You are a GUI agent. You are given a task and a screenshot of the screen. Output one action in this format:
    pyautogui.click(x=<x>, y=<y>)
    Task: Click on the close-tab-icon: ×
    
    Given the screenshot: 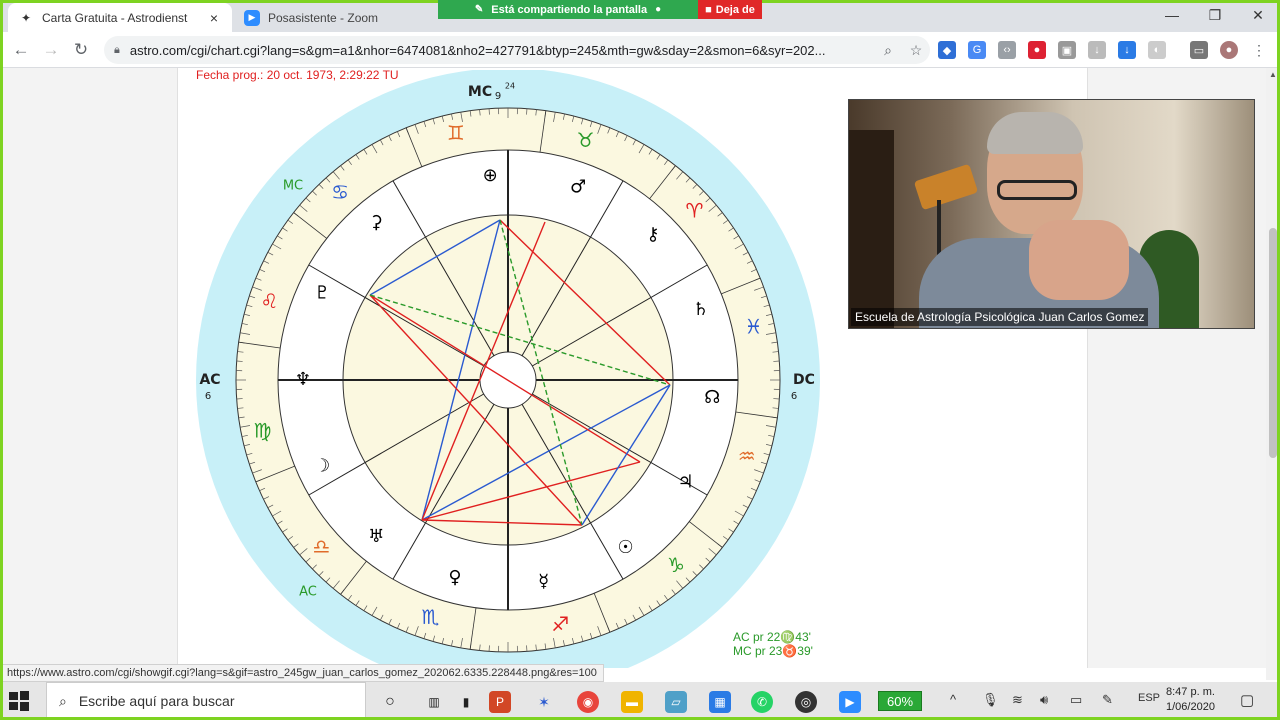 What is the action you would take?
    pyautogui.click(x=214, y=18)
    